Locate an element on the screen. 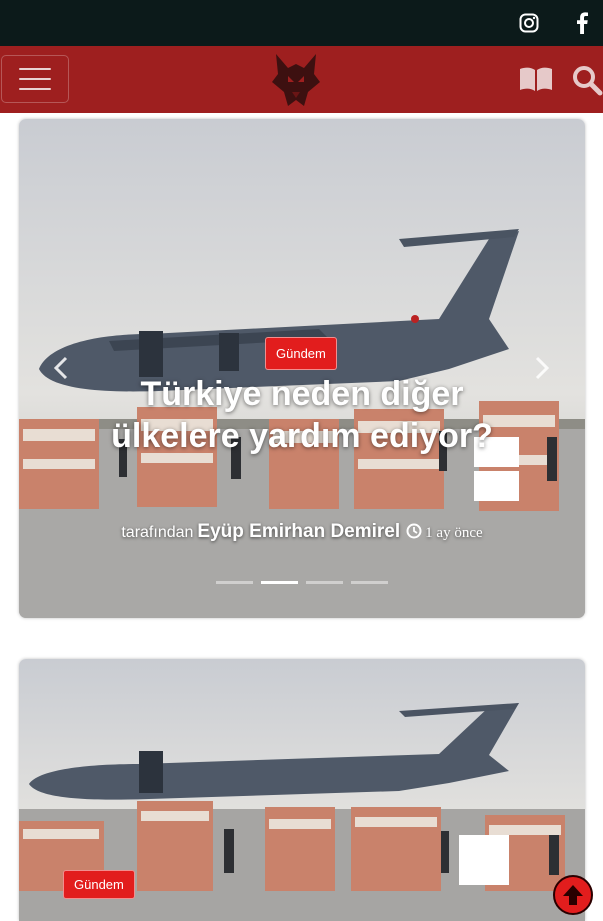 The width and height of the screenshot is (603, 921). book-icon is located at coordinates (536, 79).